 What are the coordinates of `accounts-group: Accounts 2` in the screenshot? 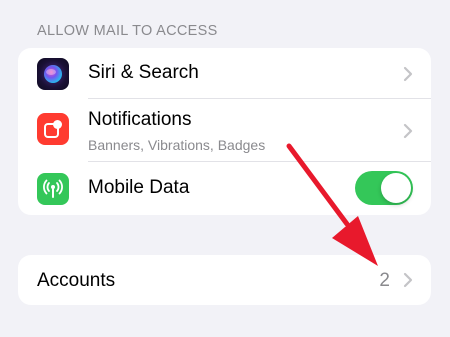 It's located at (224, 280).